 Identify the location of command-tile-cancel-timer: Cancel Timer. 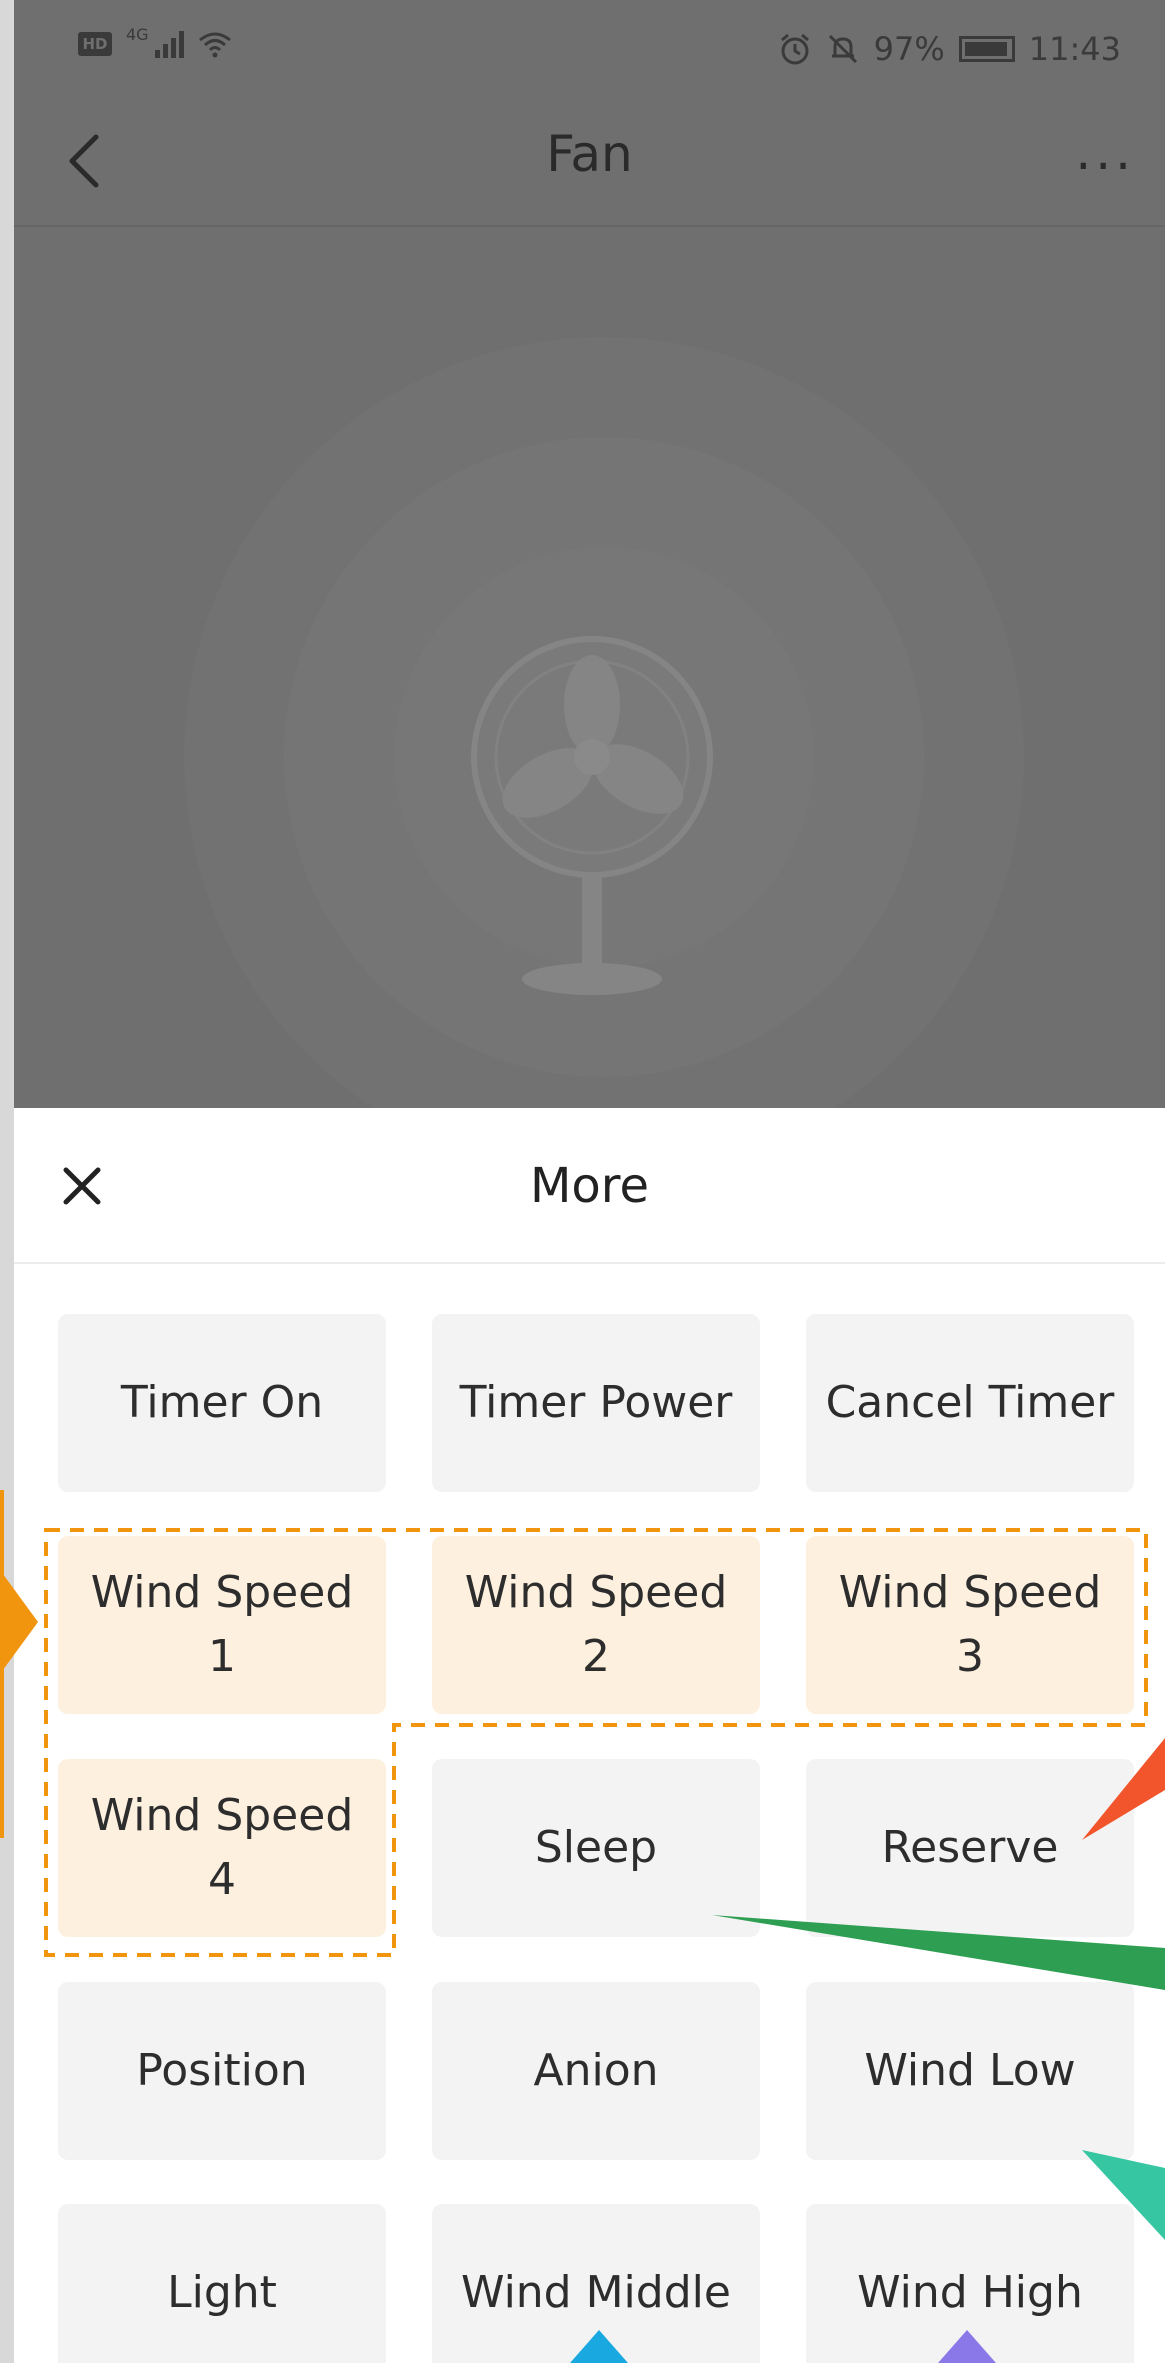
(970, 1403).